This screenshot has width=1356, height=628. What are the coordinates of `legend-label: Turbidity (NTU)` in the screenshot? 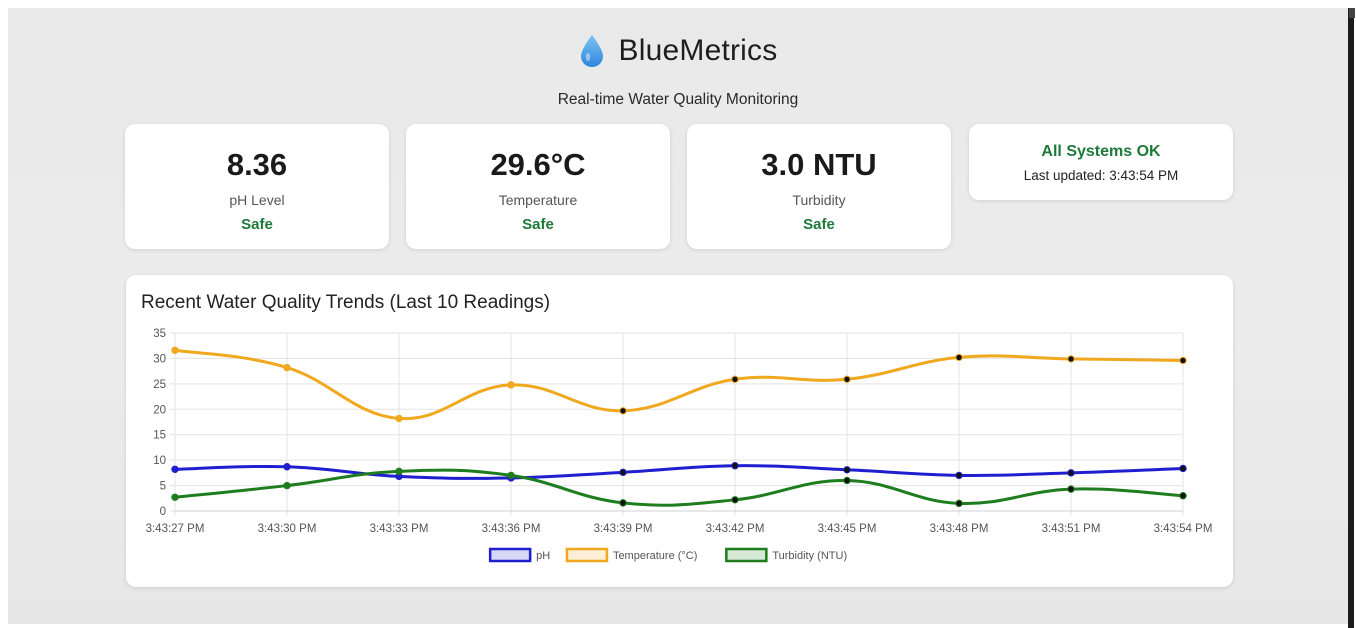 It's located at (809, 556).